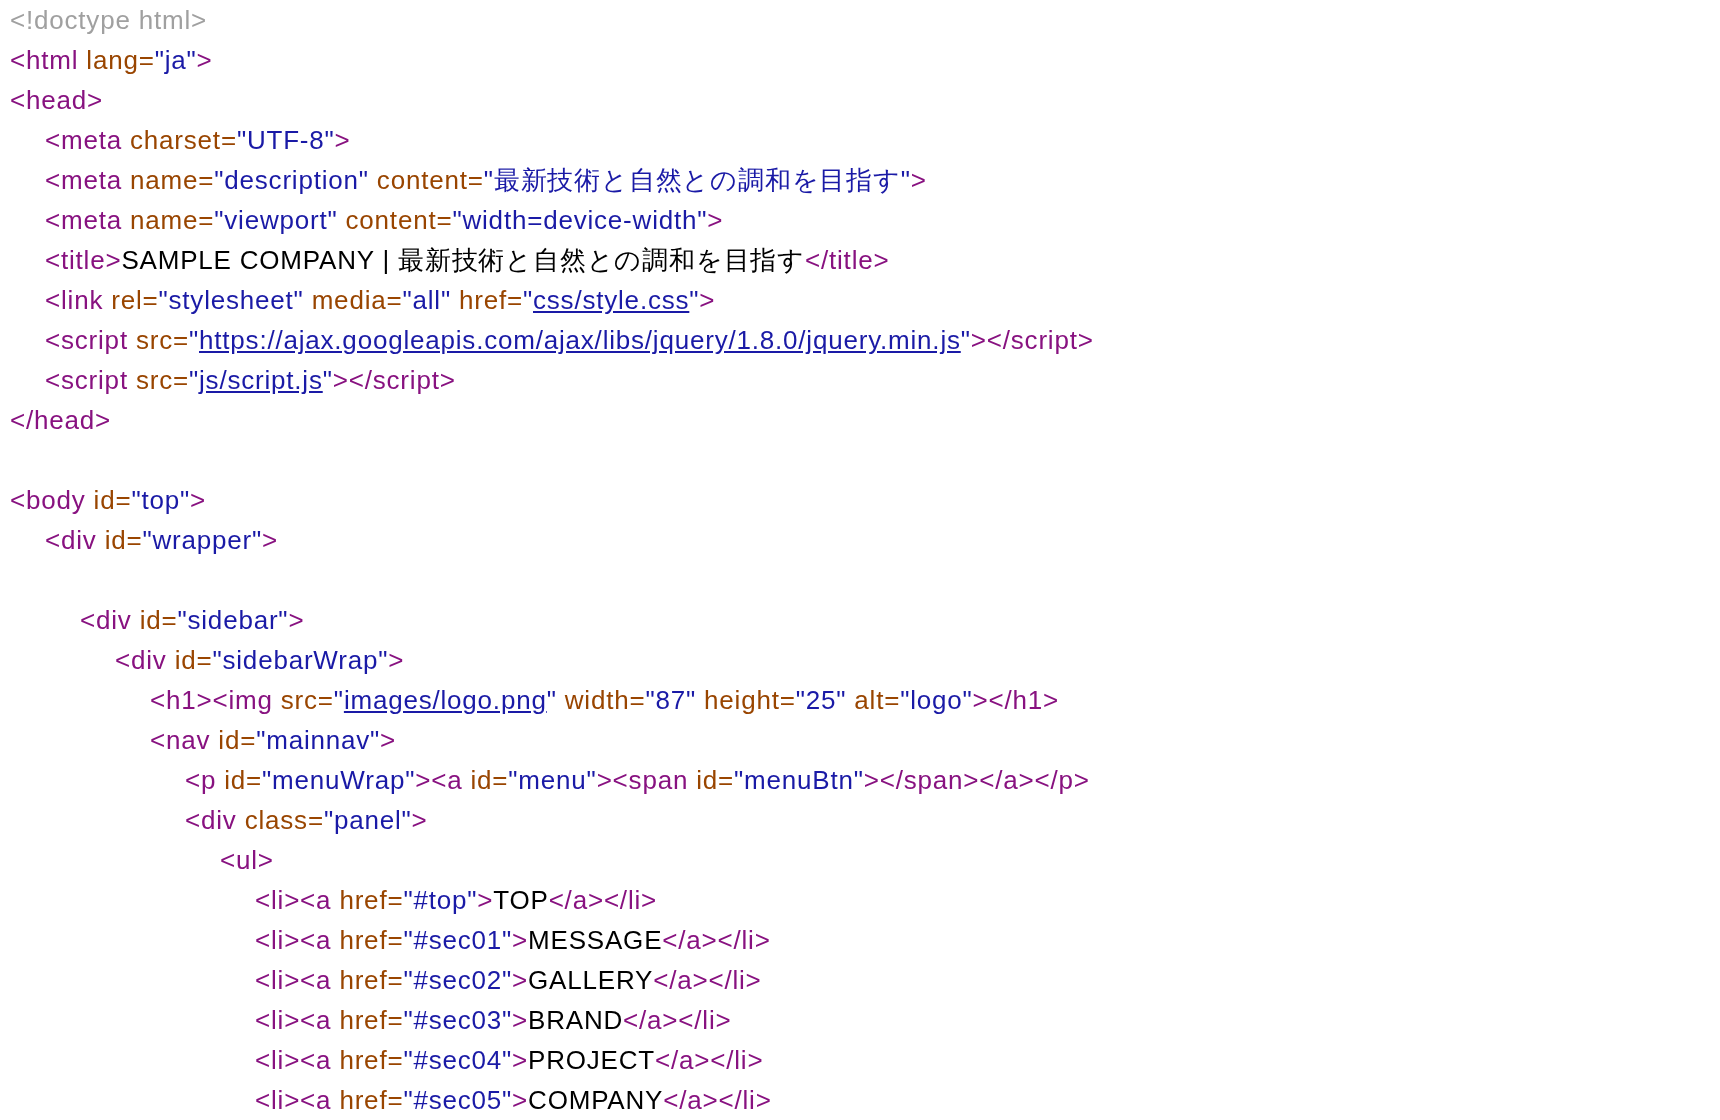 The image size is (1720, 1120). What do you see at coordinates (162, 540) in the screenshot?
I see `source-line: <div id="wrapper">` at bounding box center [162, 540].